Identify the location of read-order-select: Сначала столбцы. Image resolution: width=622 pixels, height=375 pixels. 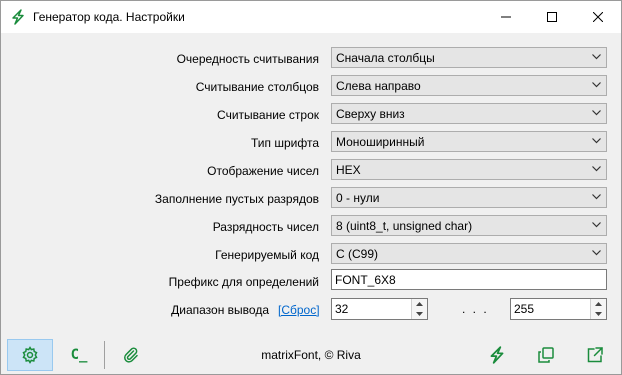
(469, 57).